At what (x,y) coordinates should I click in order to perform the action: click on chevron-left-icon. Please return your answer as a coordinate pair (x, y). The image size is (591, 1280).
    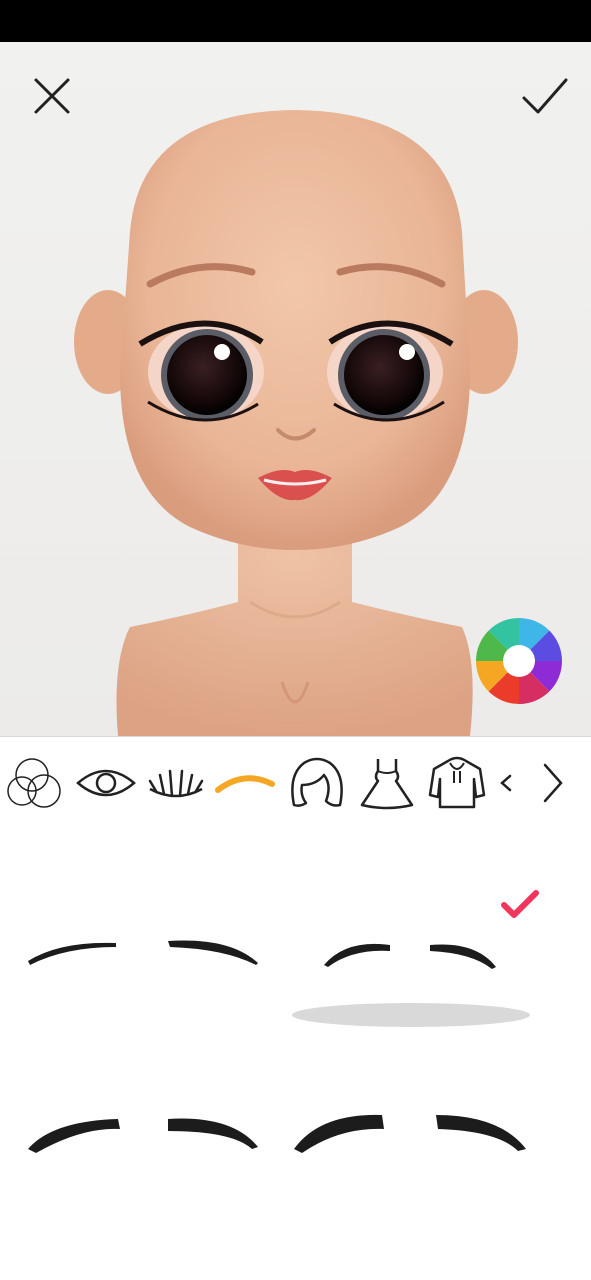
    Looking at the image, I should click on (506, 783).